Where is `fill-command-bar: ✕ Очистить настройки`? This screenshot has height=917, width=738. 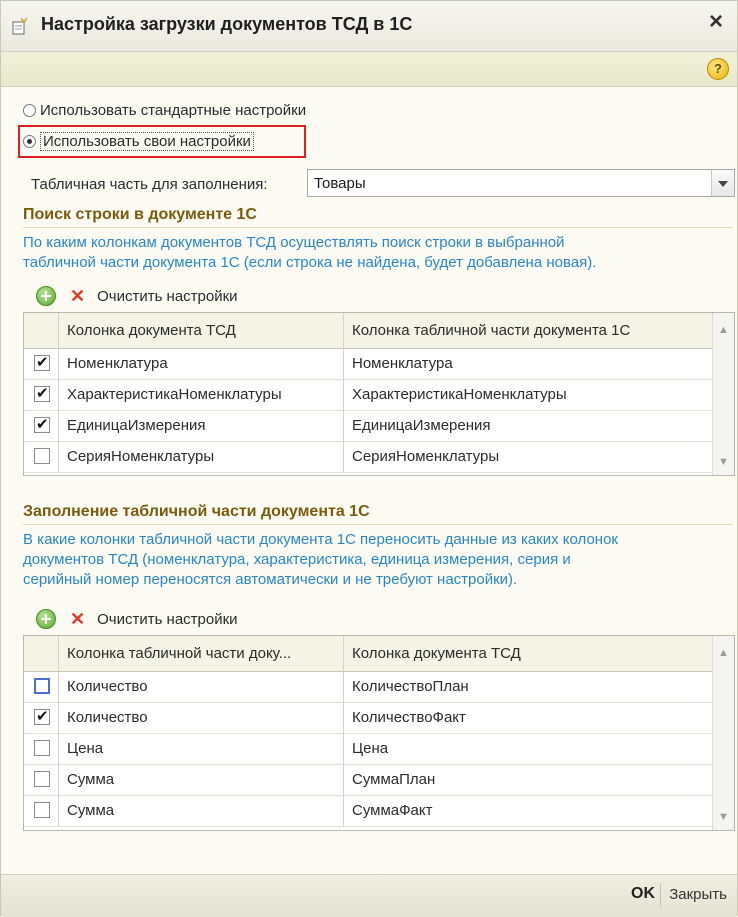
fill-command-bar: ✕ Очистить настройки is located at coordinates (137, 619).